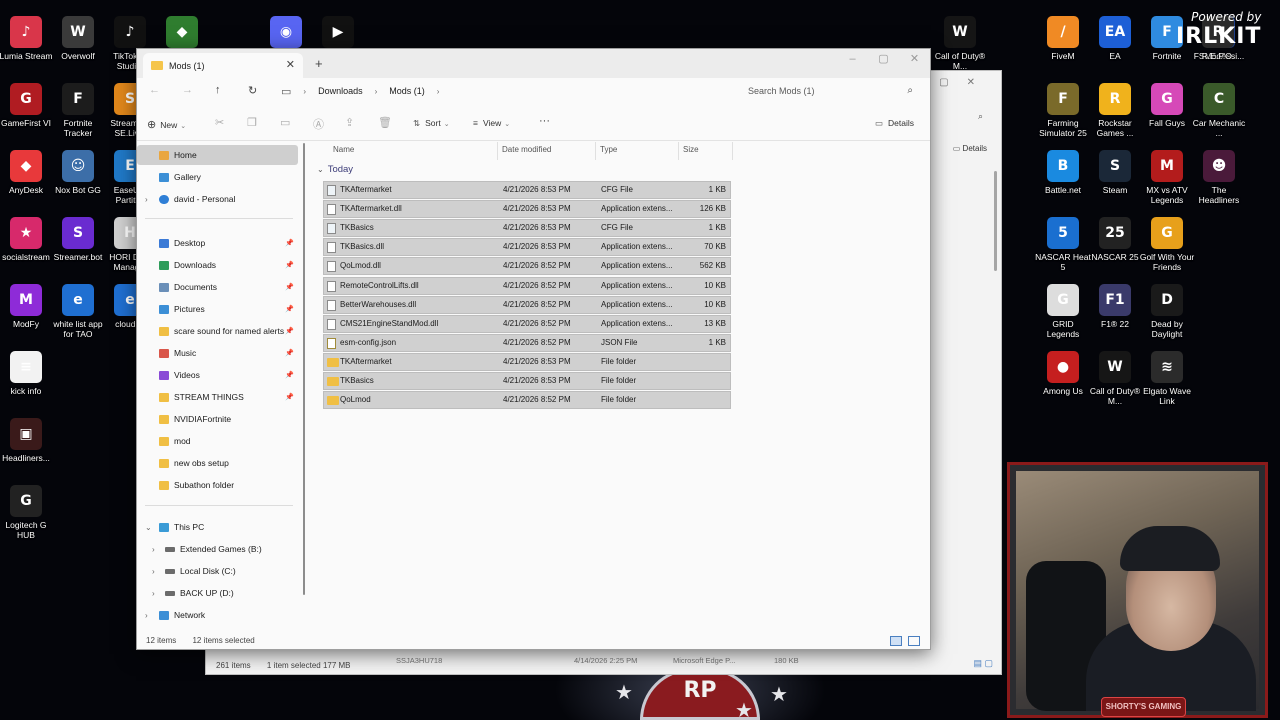 The image size is (1280, 720). What do you see at coordinates (1167, 105) in the screenshot?
I see `desktop-shortcut: G Fall Guys` at bounding box center [1167, 105].